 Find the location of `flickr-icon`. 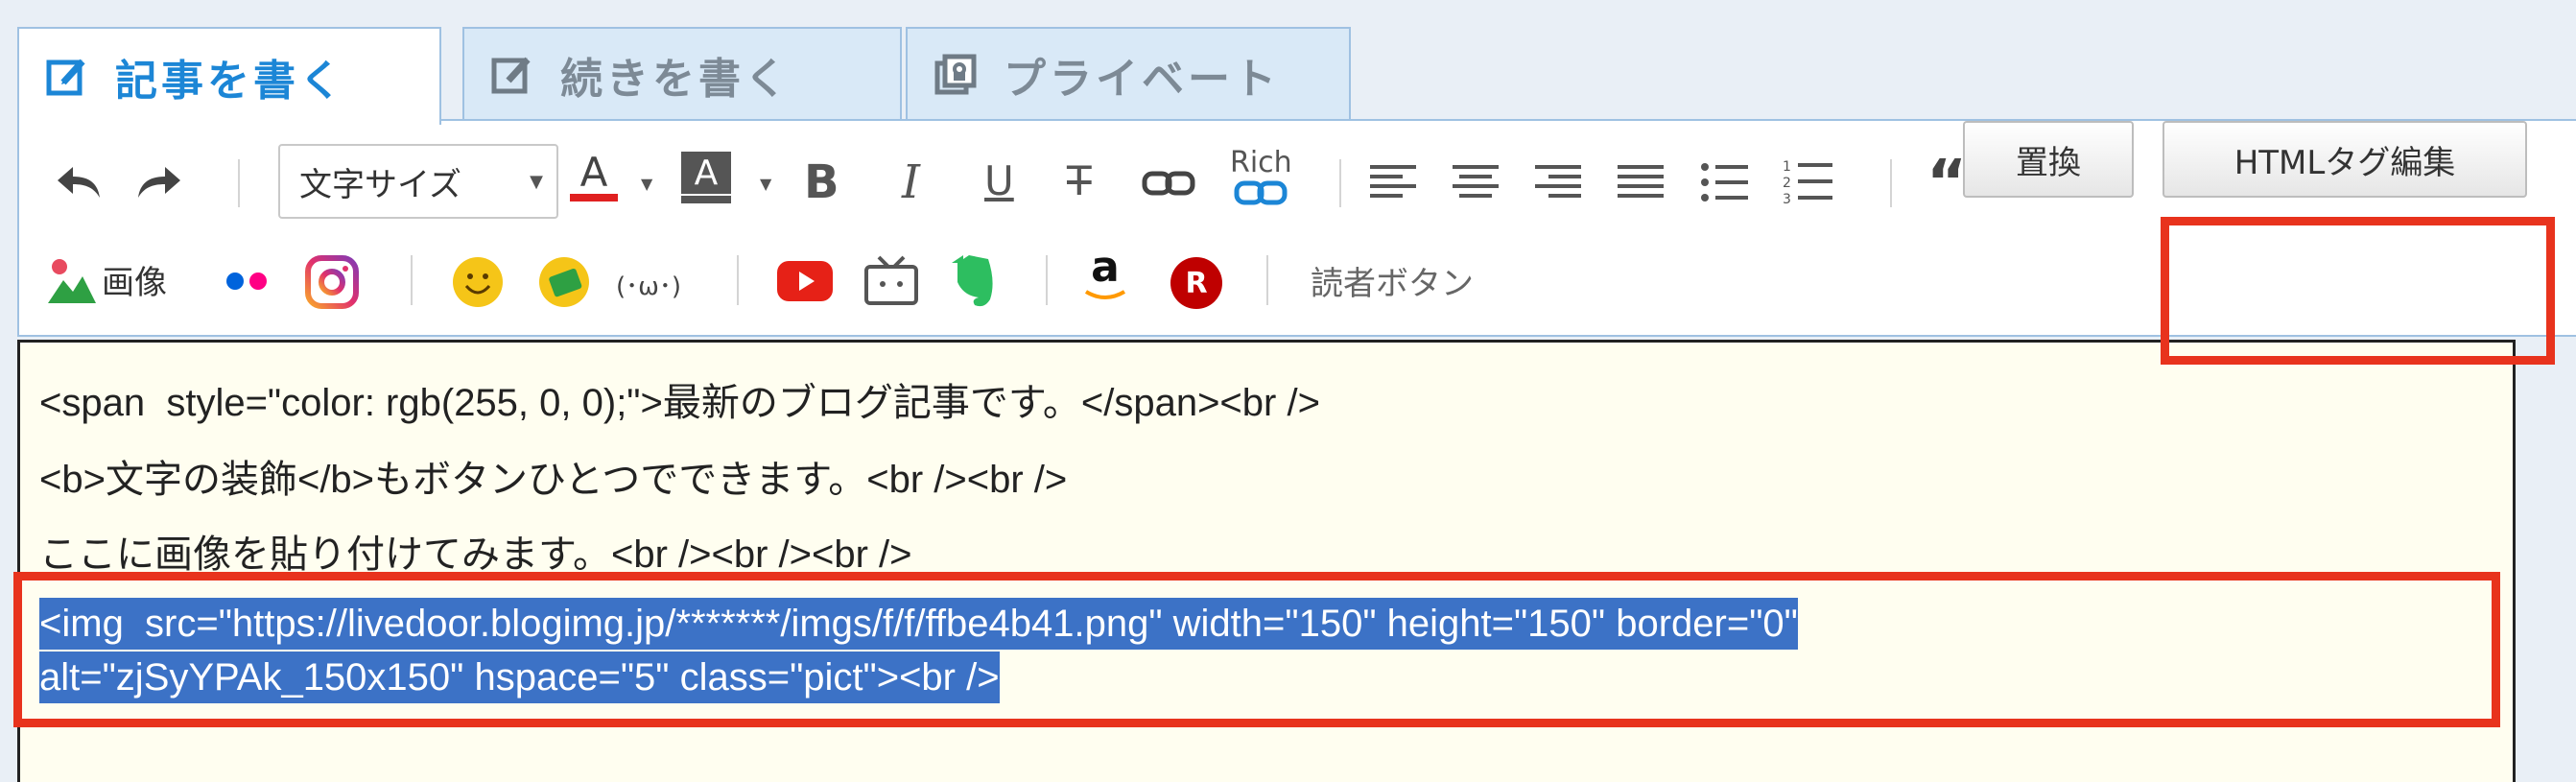

flickr-icon is located at coordinates (247, 281).